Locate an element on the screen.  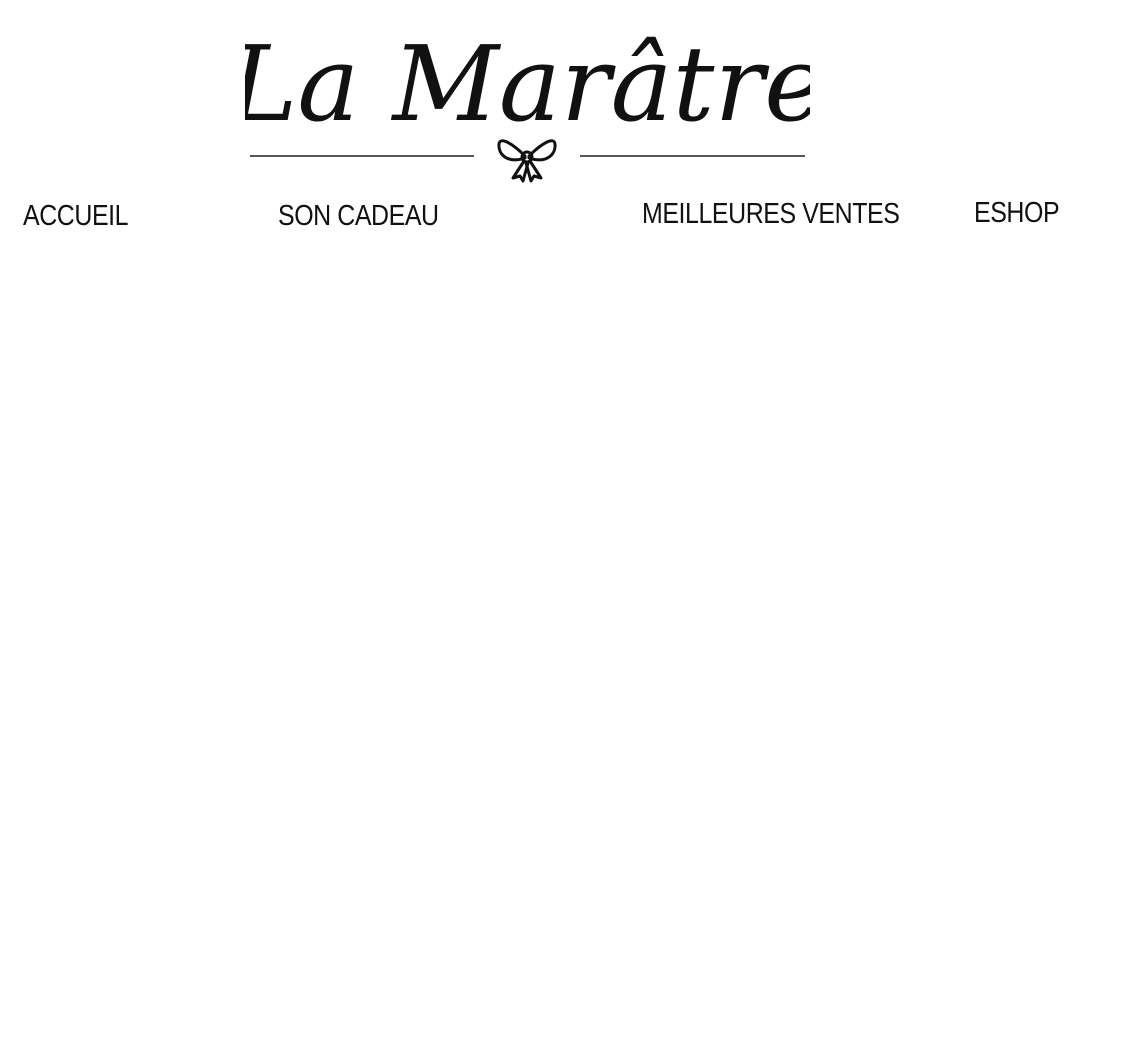
site-logo: La Marâtre is located at coordinates (527, 108).